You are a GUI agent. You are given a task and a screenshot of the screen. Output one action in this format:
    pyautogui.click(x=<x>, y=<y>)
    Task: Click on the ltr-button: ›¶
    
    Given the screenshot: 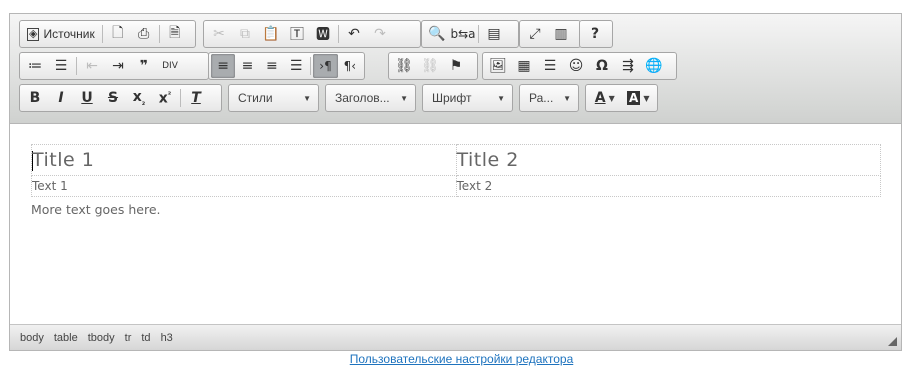 What is the action you would take?
    pyautogui.click(x=325, y=66)
    